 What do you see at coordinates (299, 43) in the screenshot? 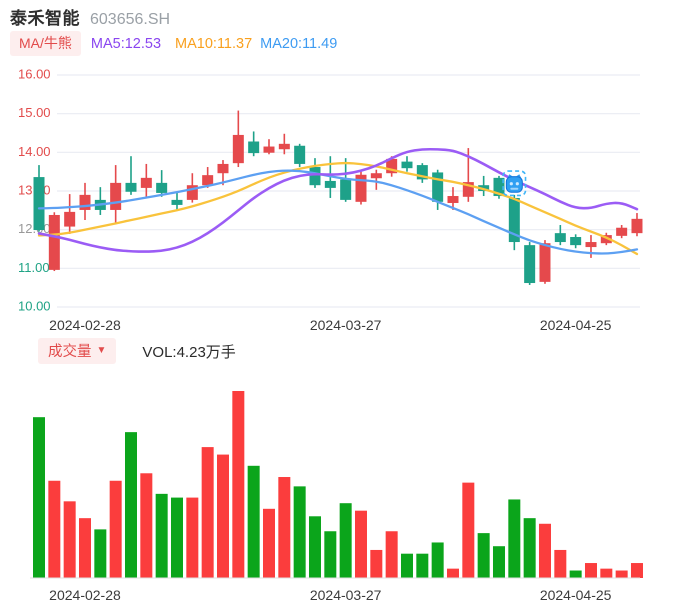
I see `ma20-value-label: MA20:11.49` at bounding box center [299, 43].